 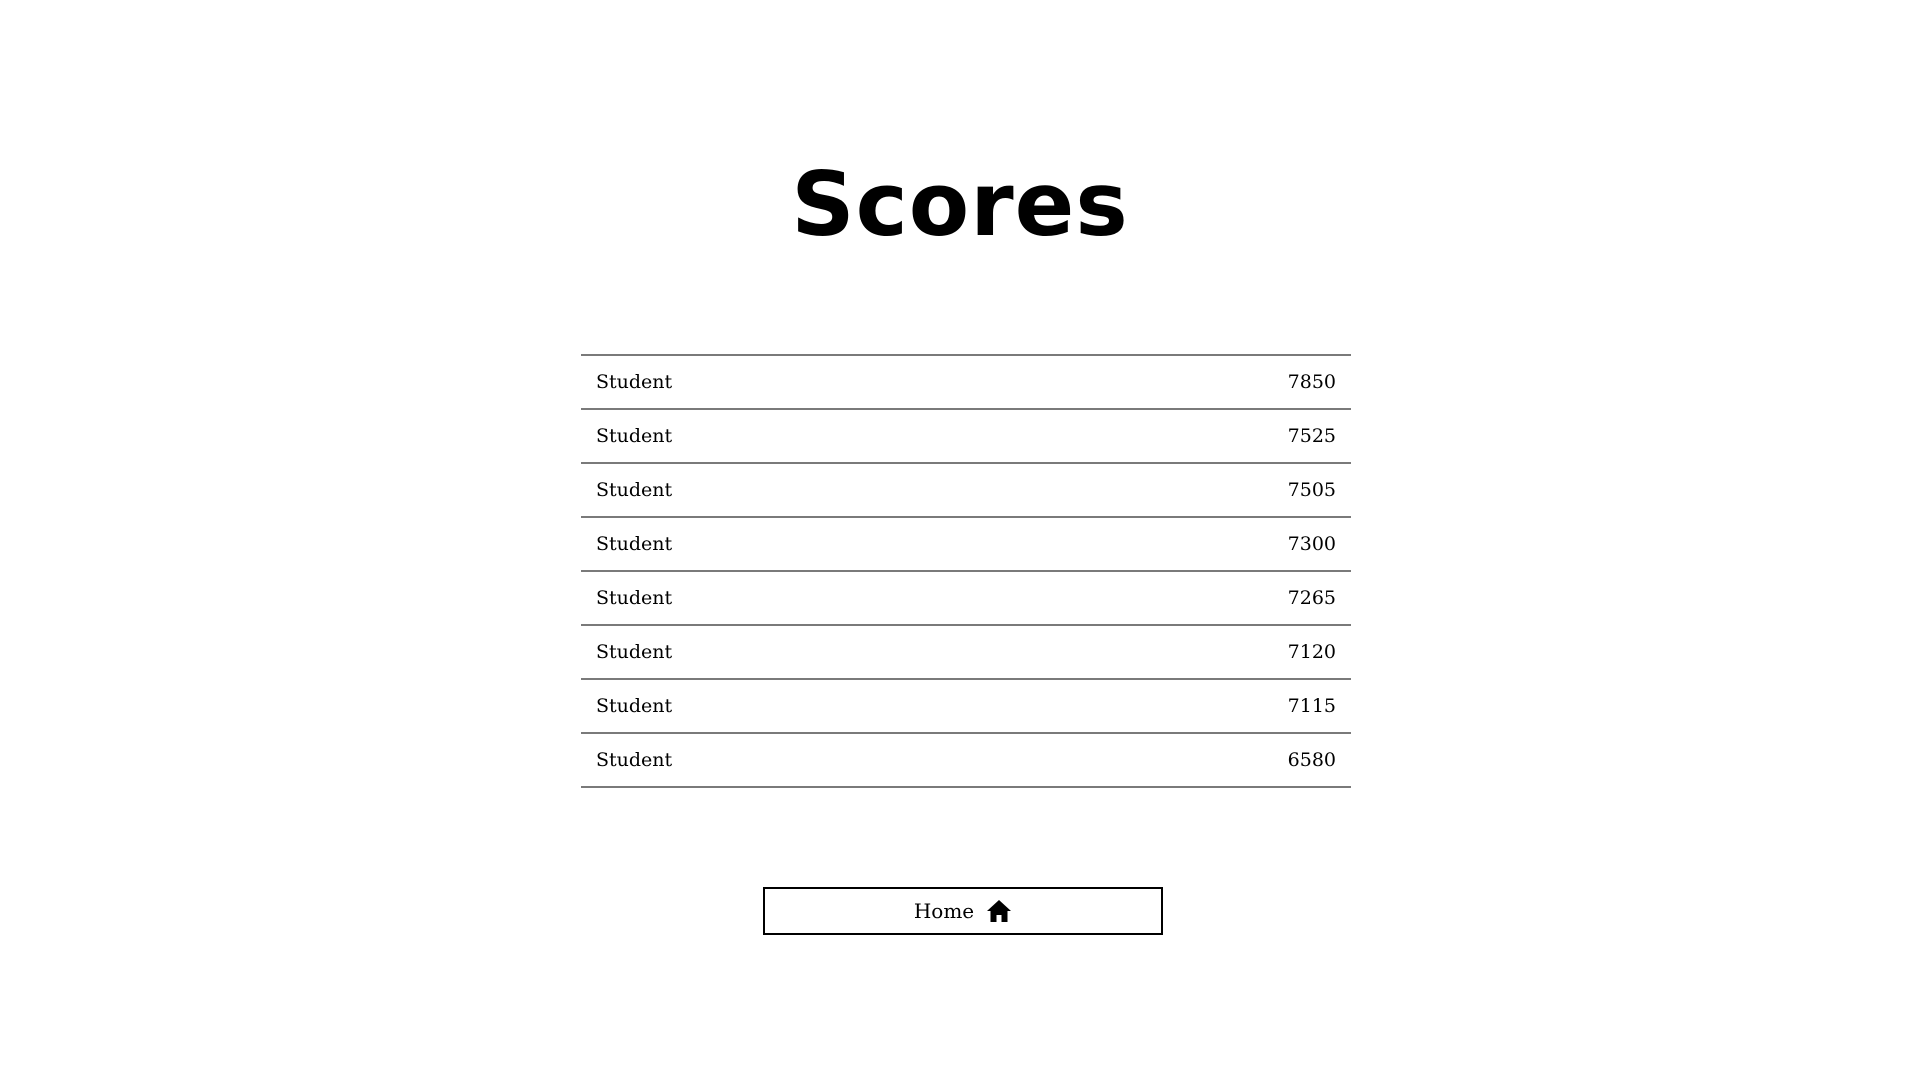 I want to click on student-score: 7505, so click(x=1311, y=490).